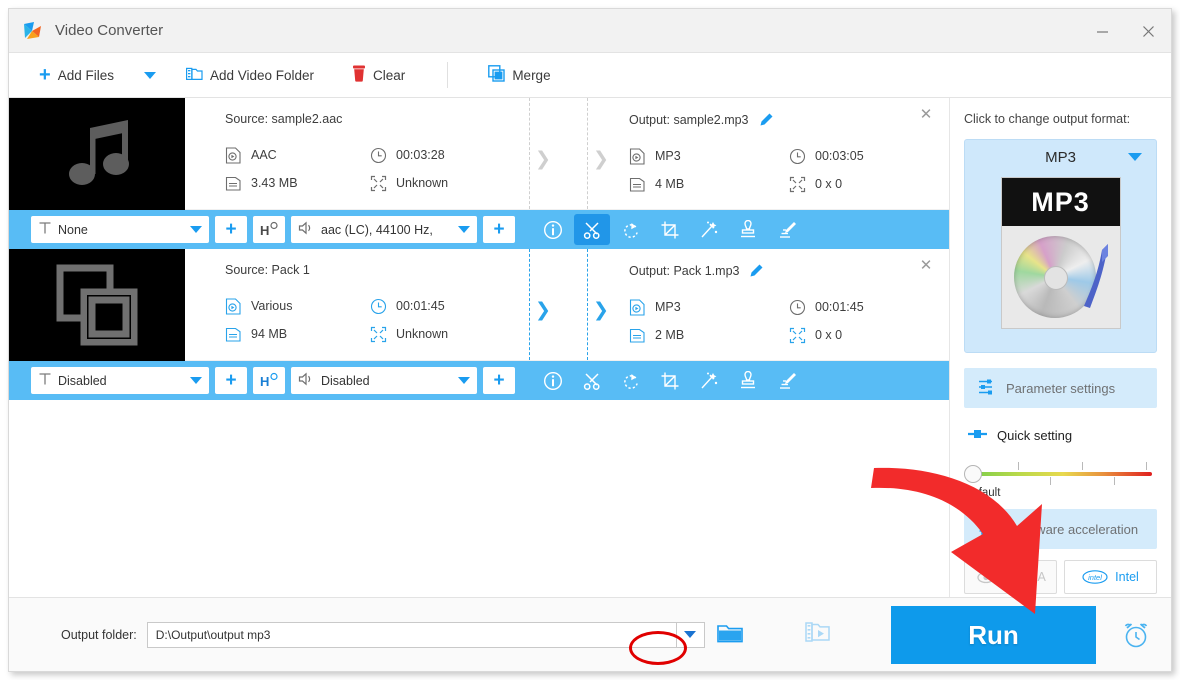  I want to click on minimize-button, so click(1102, 31).